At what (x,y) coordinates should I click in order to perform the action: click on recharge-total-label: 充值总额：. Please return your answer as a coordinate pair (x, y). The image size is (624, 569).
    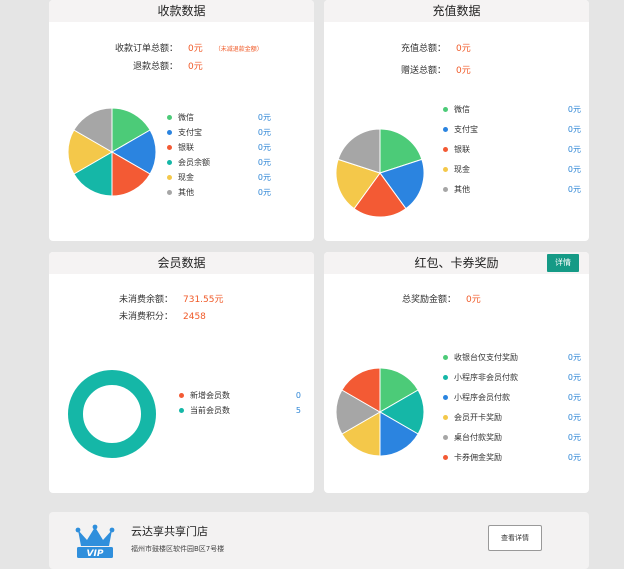
    Looking at the image, I should click on (423, 49).